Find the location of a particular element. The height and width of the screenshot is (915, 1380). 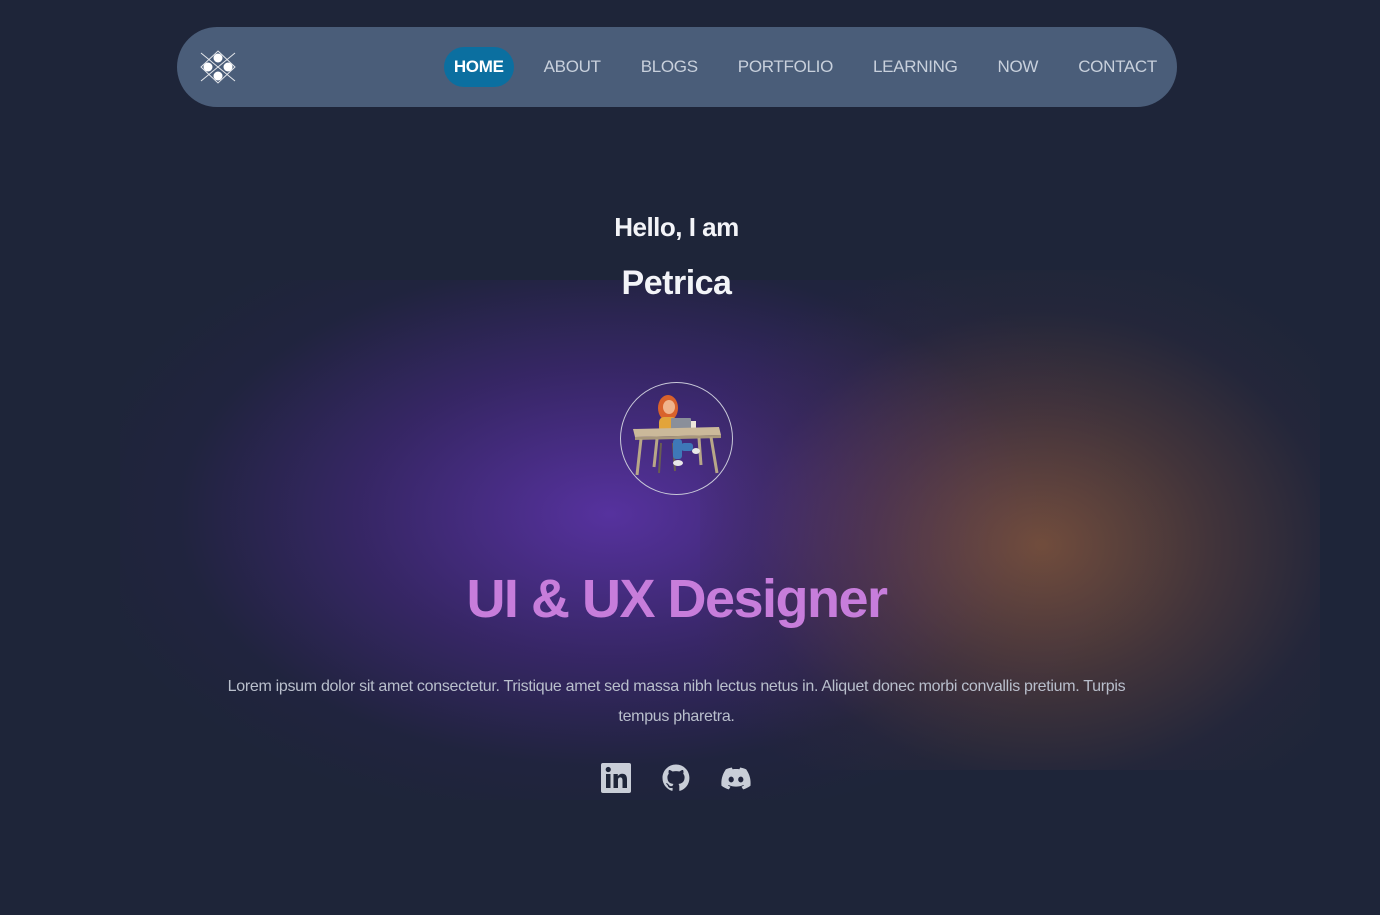

site-logo is located at coordinates (218, 67).